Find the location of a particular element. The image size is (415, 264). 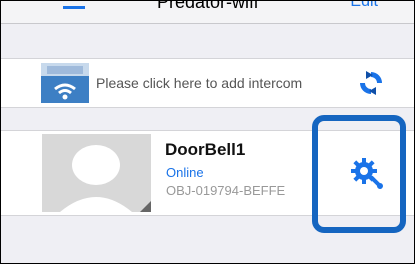

navigation-bar: Predator-wifi Edit is located at coordinates (207, 12).